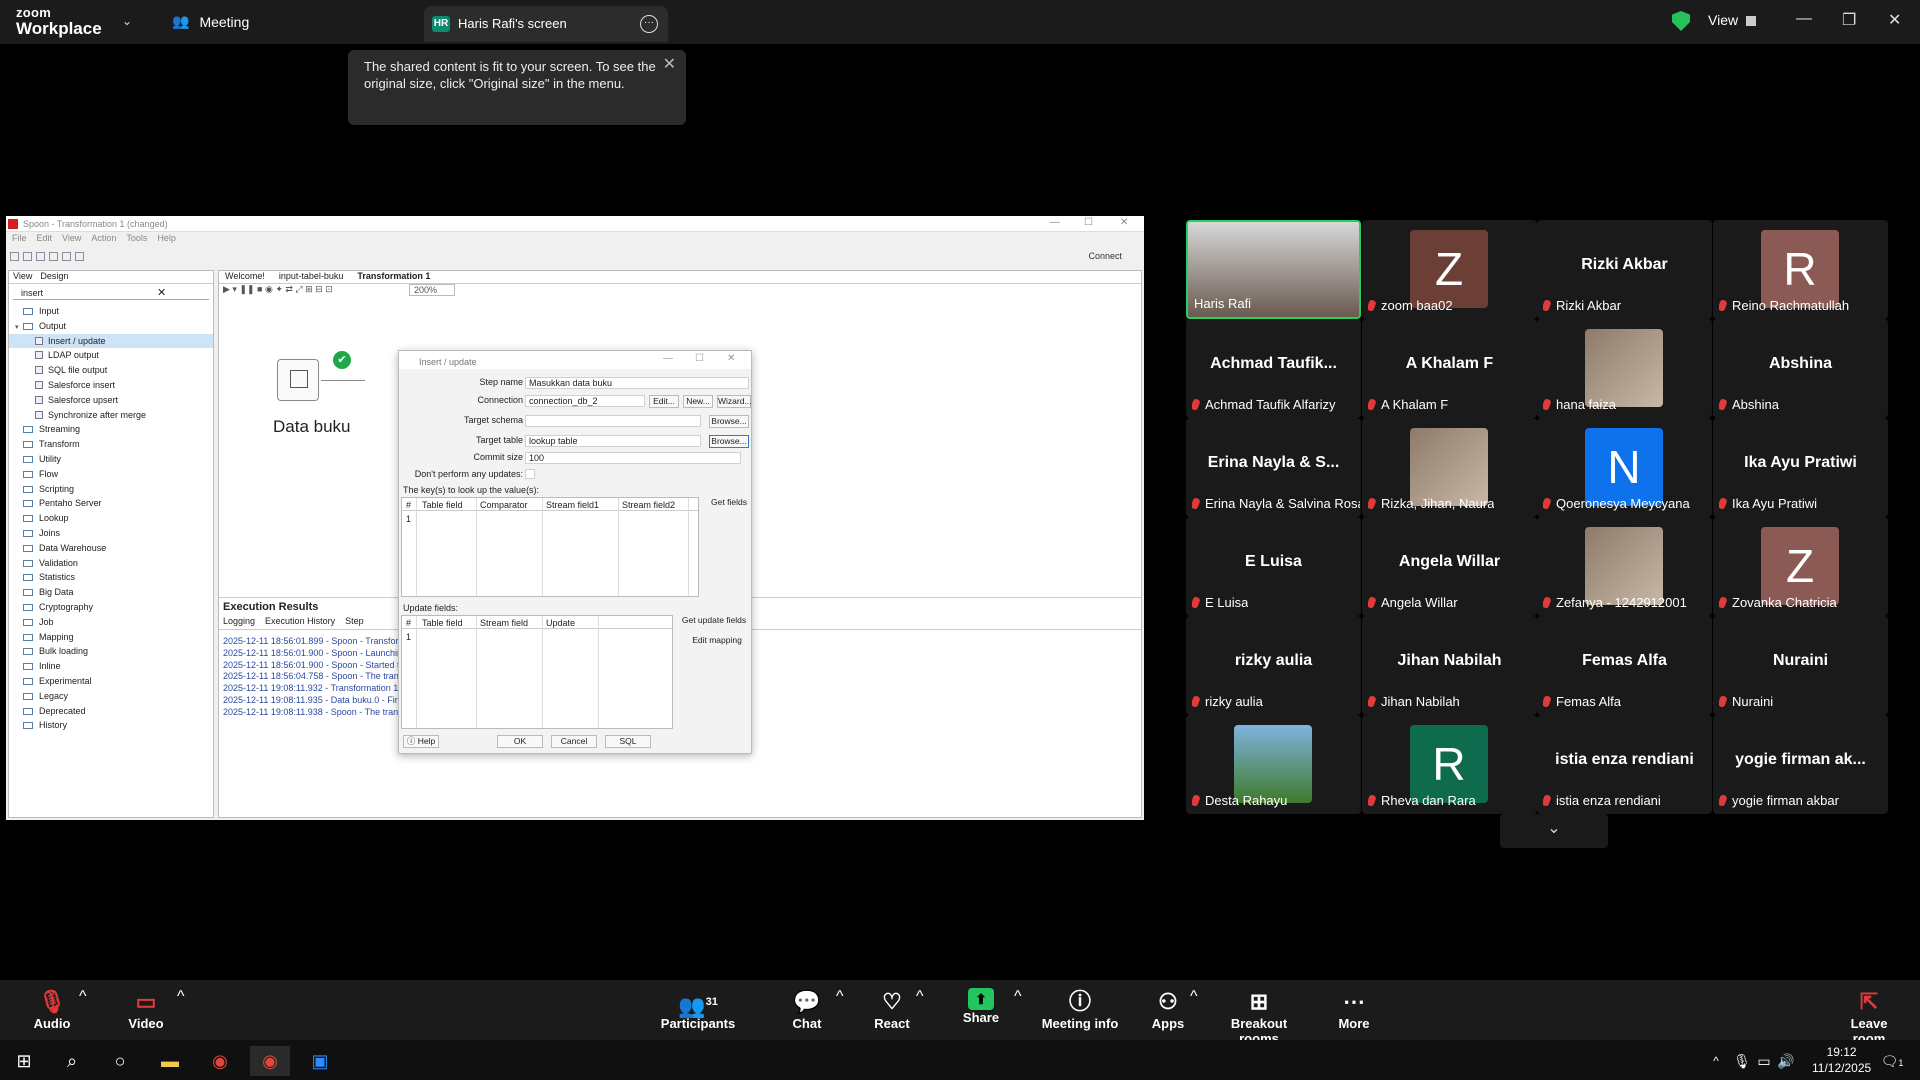  What do you see at coordinates (637, 383) in the screenshot?
I see `step-name-input: Masukkan data buku` at bounding box center [637, 383].